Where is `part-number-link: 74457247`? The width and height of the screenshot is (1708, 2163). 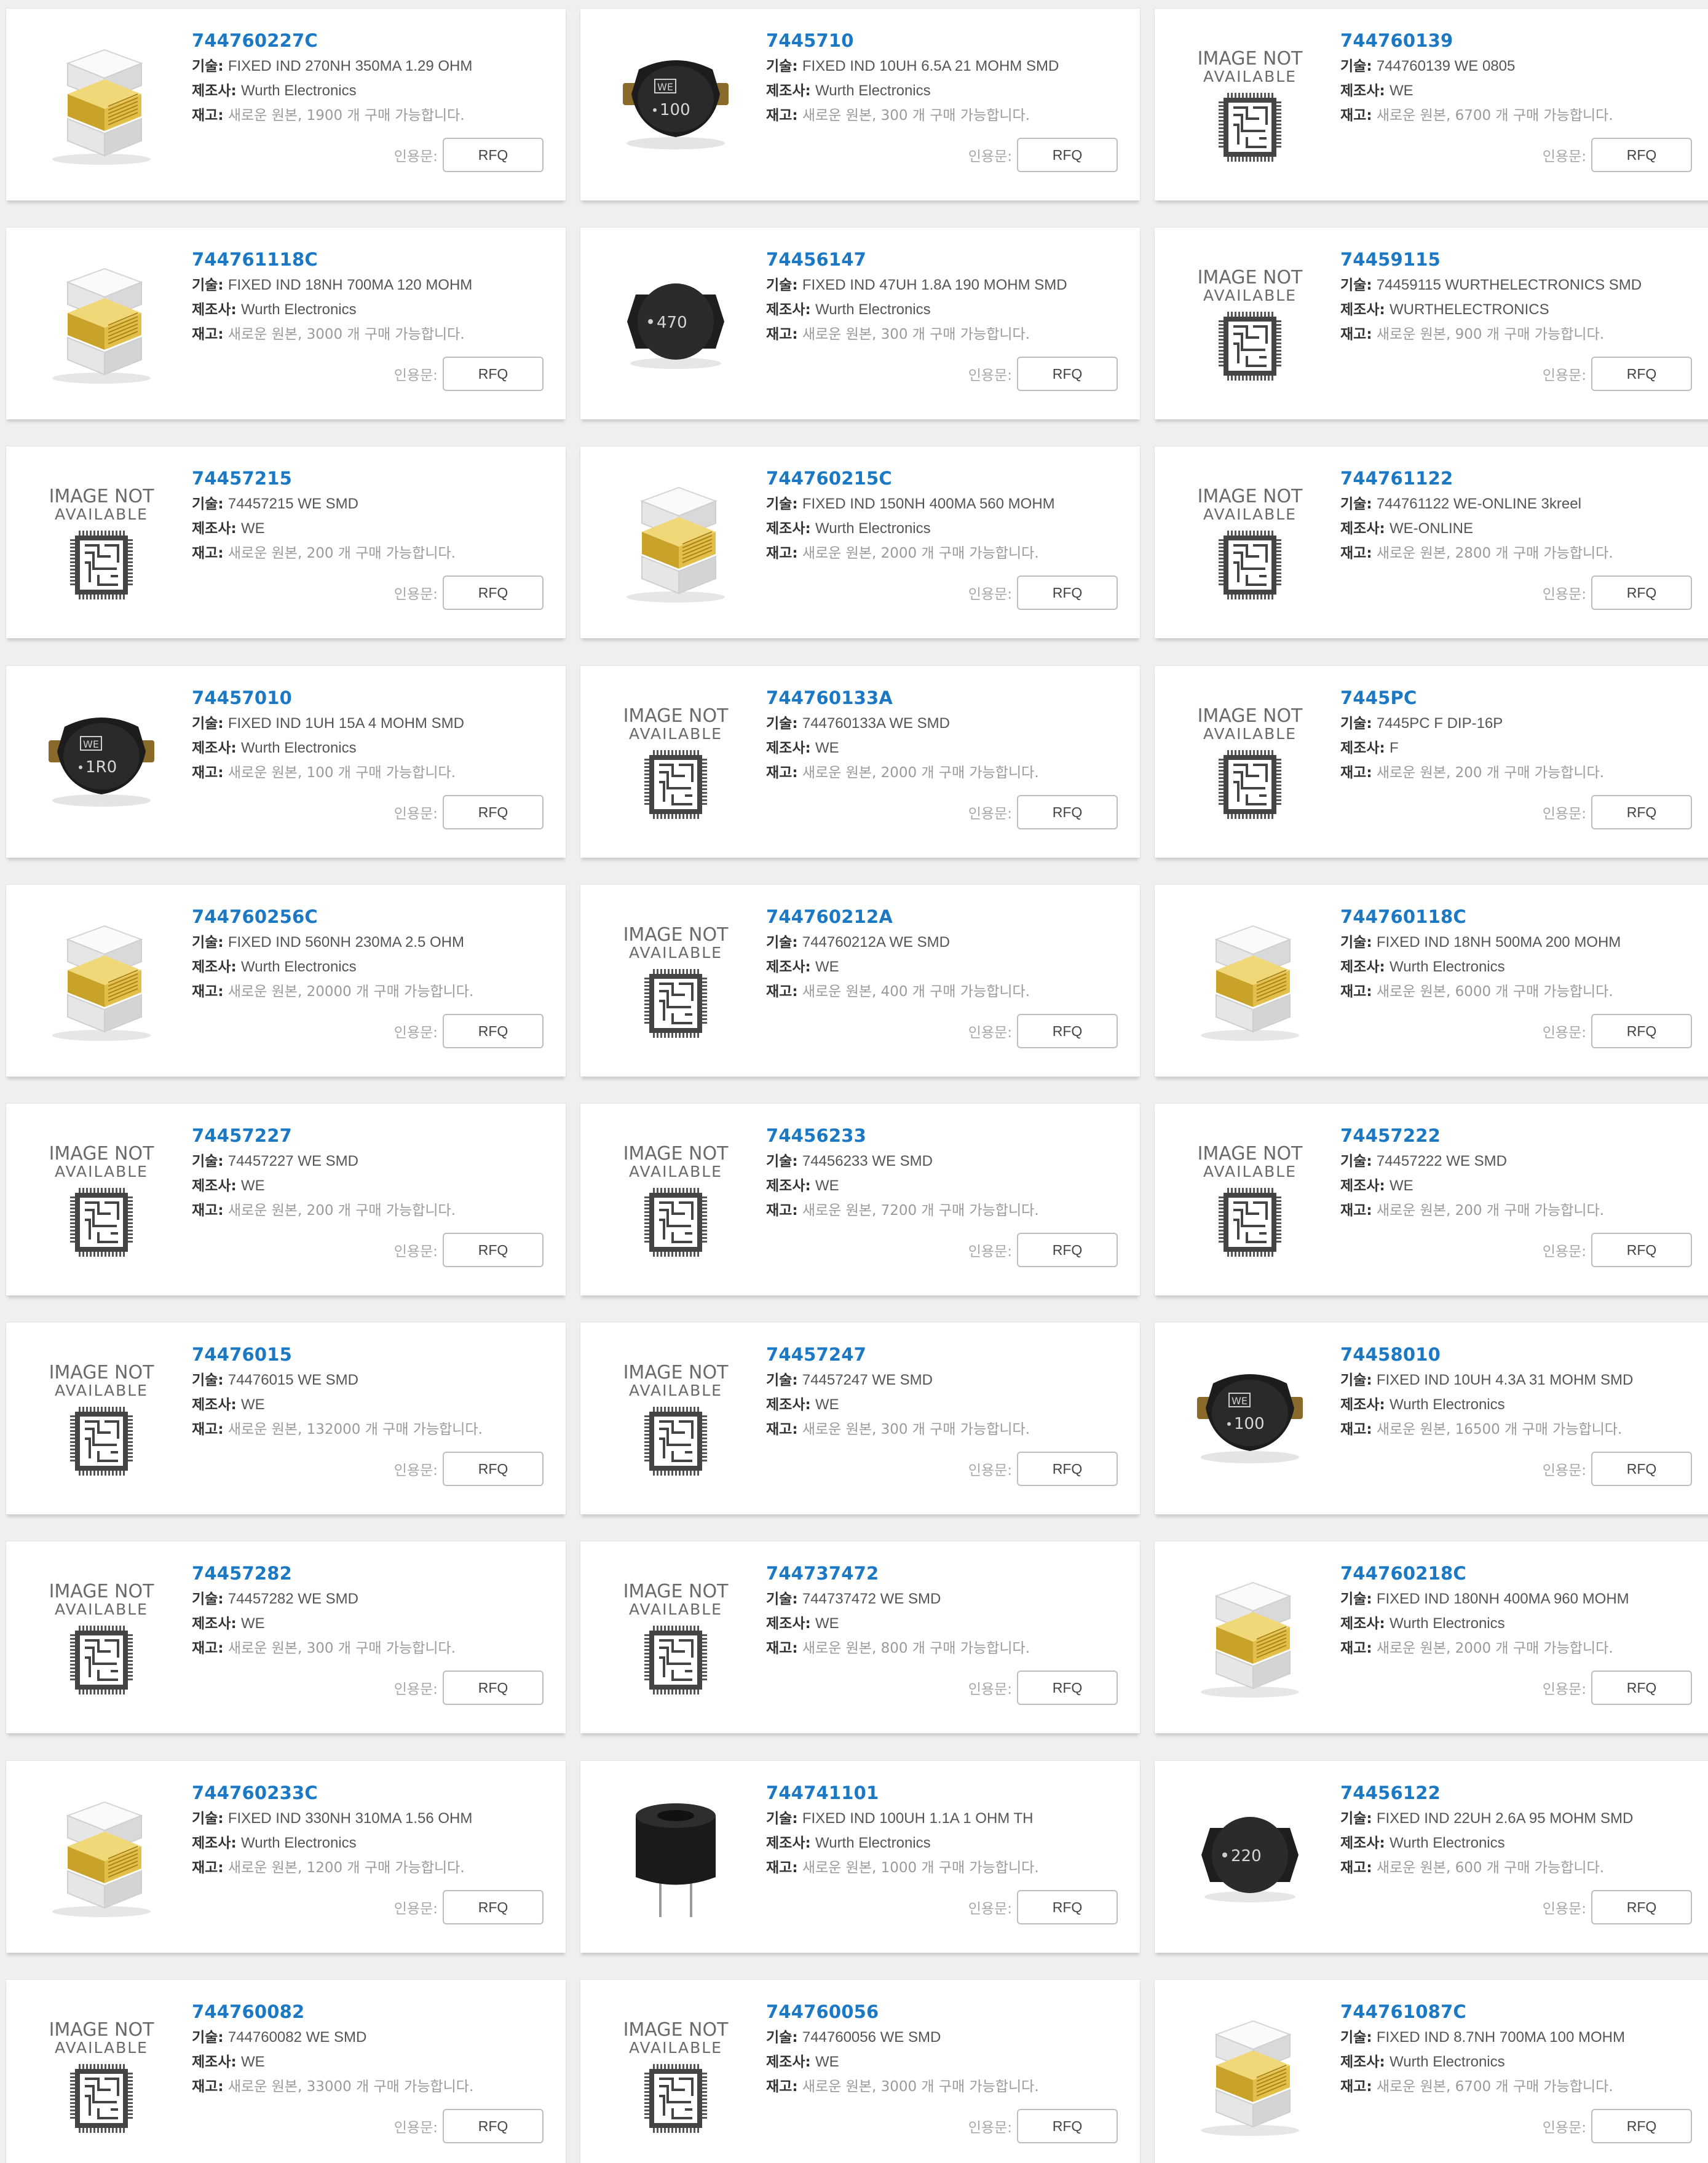
part-number-link: 74457247 is located at coordinates (940, 1354).